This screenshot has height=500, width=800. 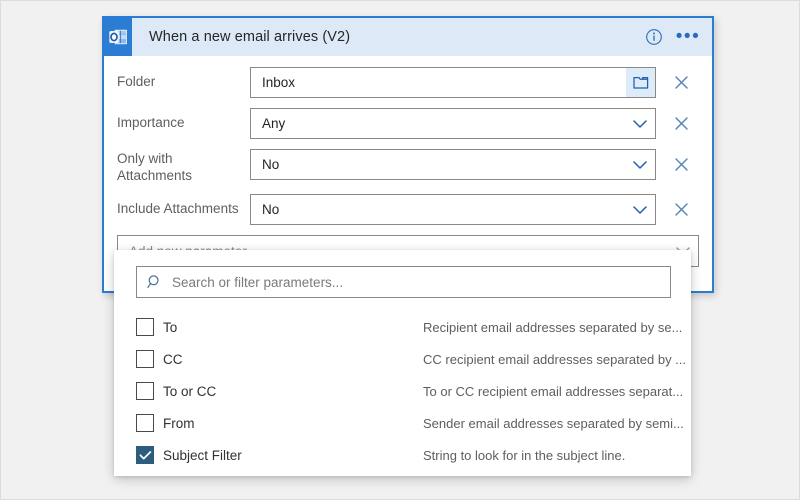 I want to click on clear-include-attachments-close-icon, so click(x=681, y=209).